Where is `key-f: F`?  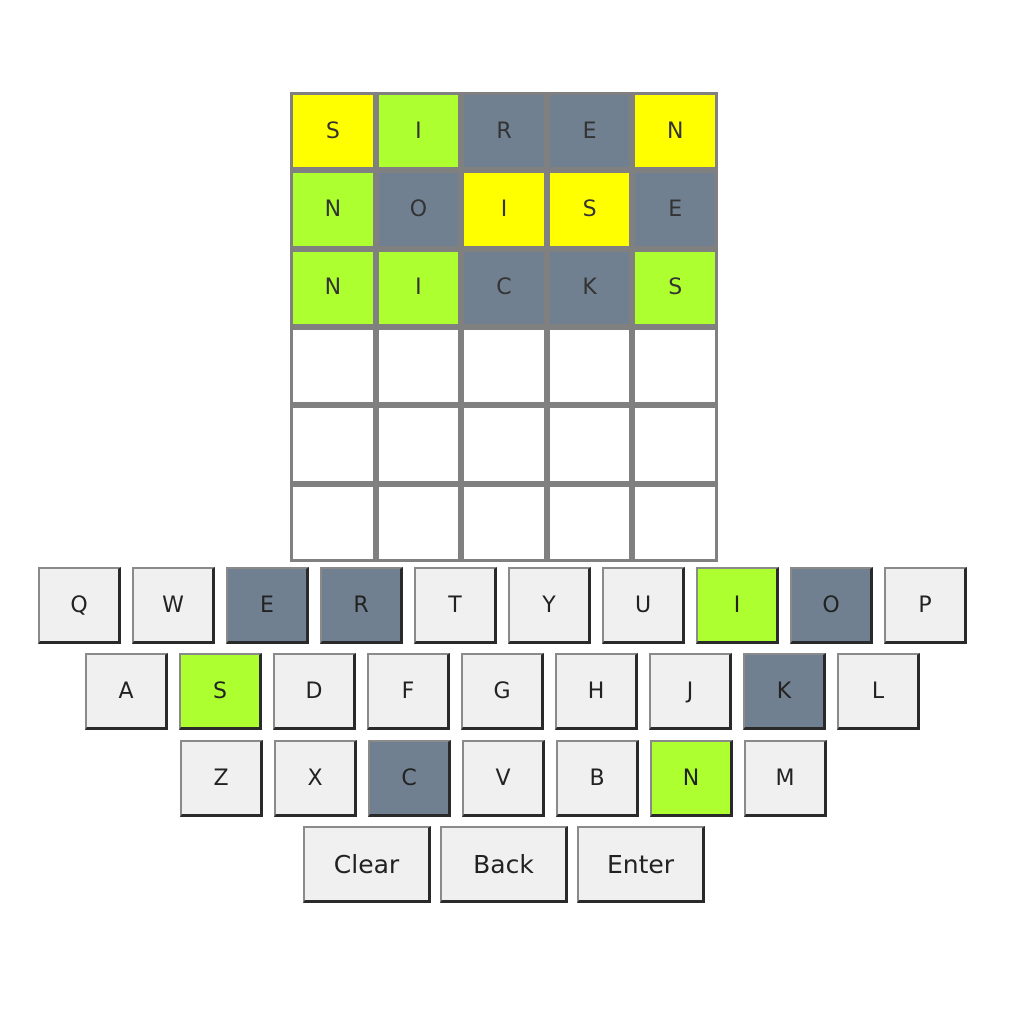 key-f: F is located at coordinates (408, 691).